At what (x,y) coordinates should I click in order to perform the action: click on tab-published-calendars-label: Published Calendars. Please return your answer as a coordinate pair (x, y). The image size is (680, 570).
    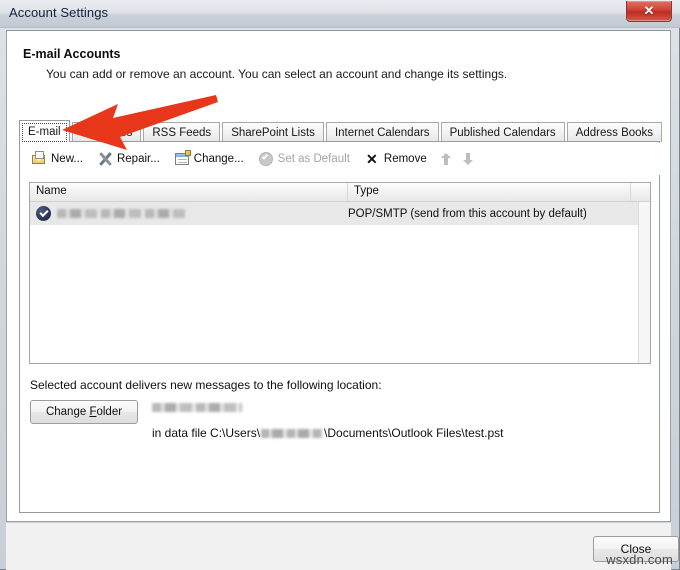
    Looking at the image, I should click on (502, 132).